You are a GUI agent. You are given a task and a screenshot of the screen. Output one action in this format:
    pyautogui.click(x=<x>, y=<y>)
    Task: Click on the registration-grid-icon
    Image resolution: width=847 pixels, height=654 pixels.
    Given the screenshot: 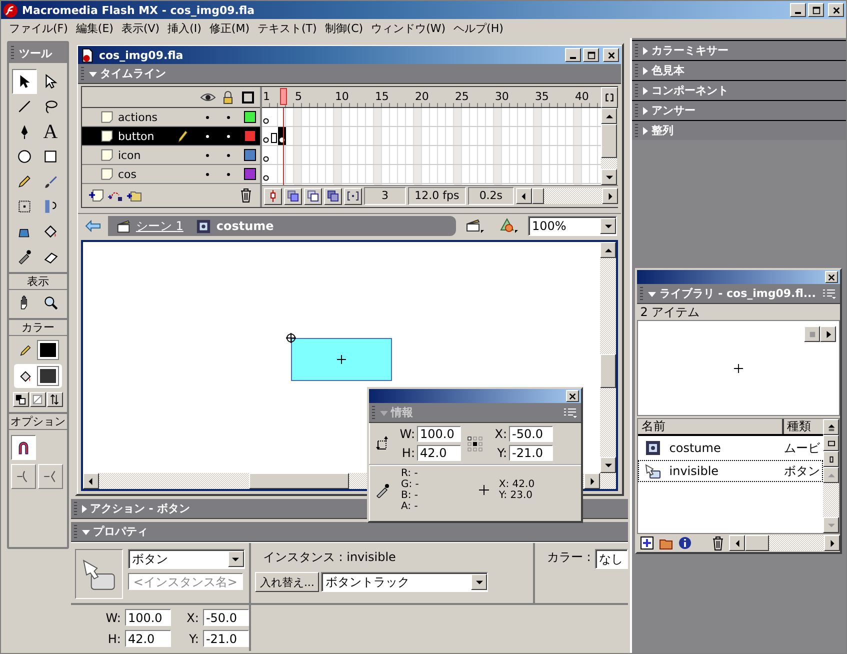 What is the action you would take?
    pyautogui.click(x=475, y=444)
    